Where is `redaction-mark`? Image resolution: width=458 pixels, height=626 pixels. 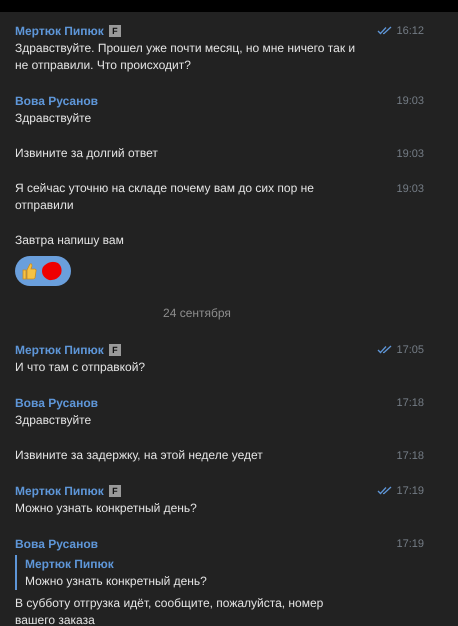 redaction-mark is located at coordinates (52, 271).